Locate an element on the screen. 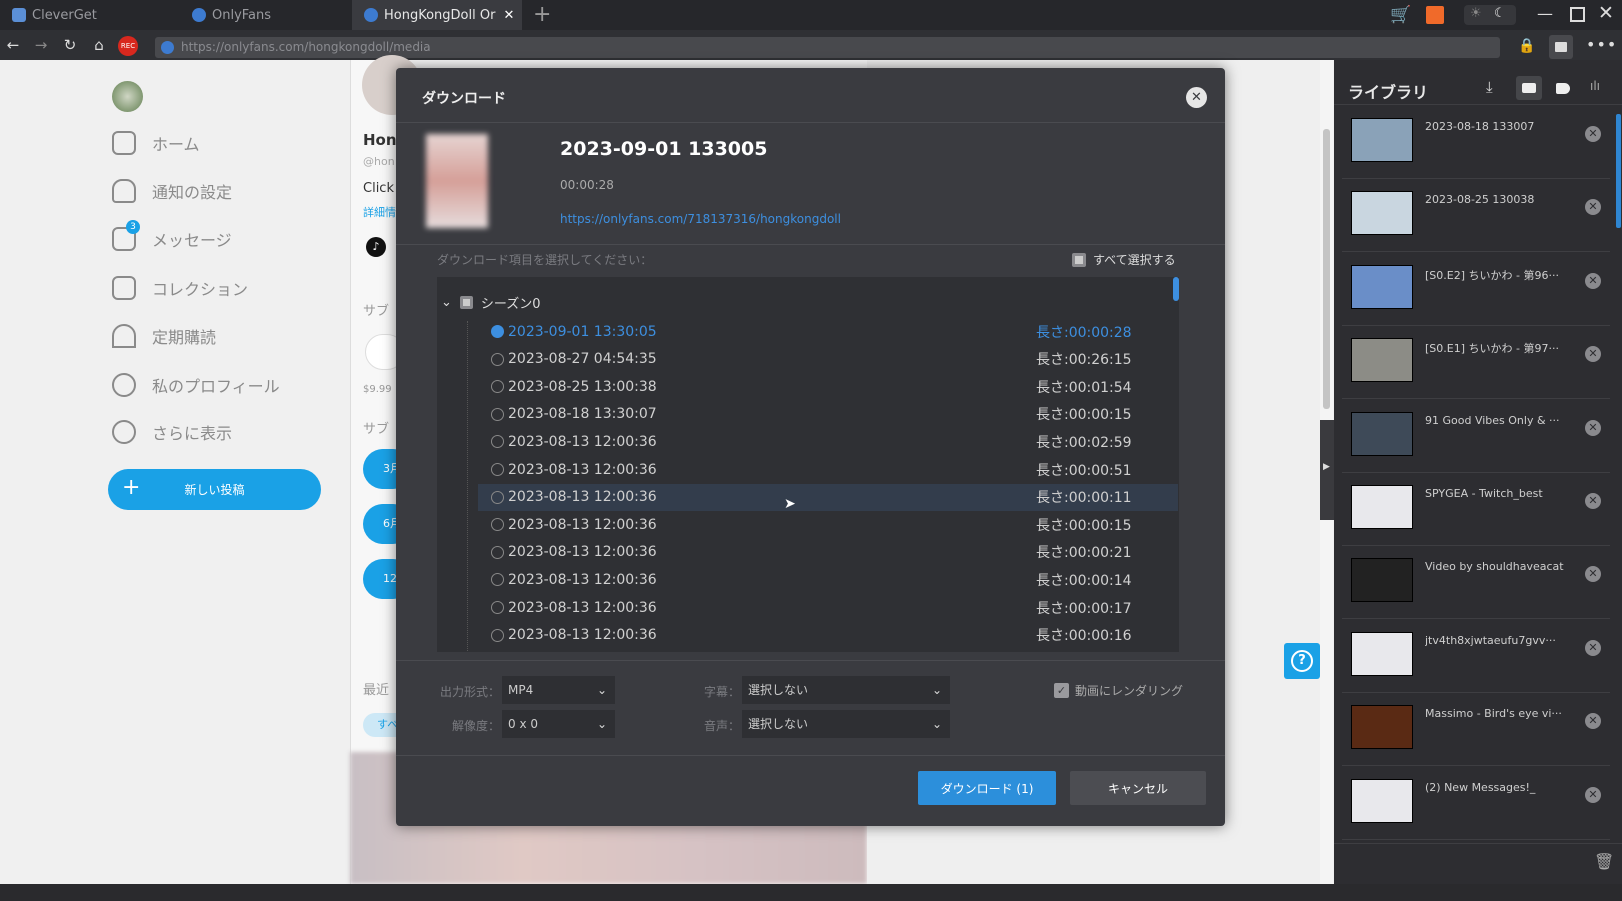 Image resolution: width=1622 pixels, height=901 pixels. tiktok-icon: ♪ is located at coordinates (376, 247).